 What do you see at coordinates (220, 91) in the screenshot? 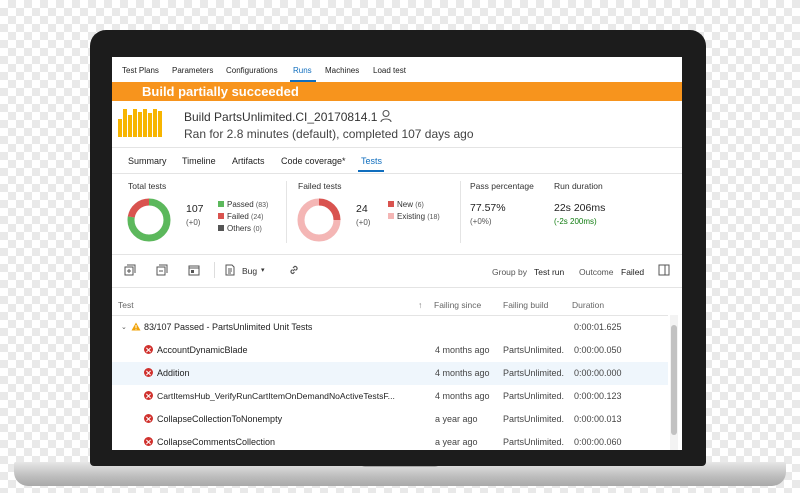
I see `build-status-text: Build partially succeeded` at bounding box center [220, 91].